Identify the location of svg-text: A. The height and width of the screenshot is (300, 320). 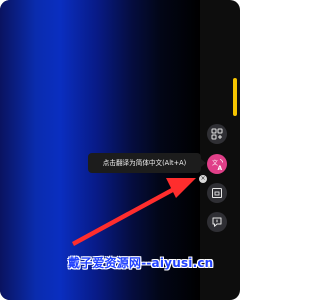
(219, 168).